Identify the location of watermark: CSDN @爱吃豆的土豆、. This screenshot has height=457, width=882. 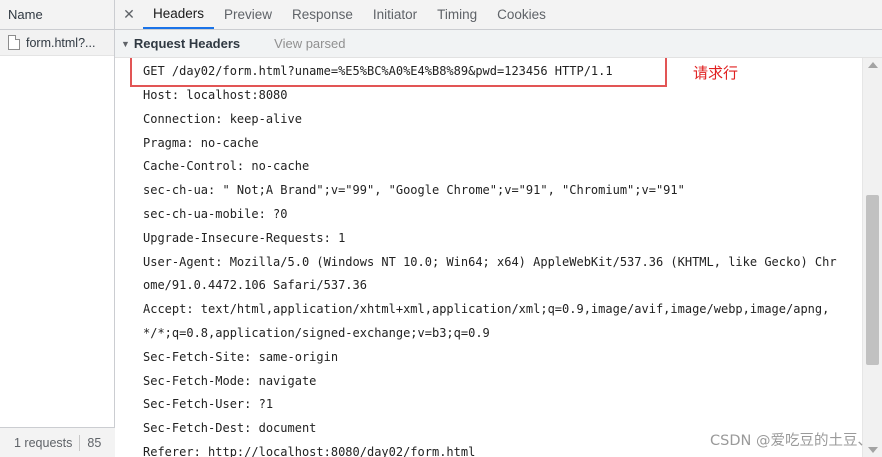
(791, 441).